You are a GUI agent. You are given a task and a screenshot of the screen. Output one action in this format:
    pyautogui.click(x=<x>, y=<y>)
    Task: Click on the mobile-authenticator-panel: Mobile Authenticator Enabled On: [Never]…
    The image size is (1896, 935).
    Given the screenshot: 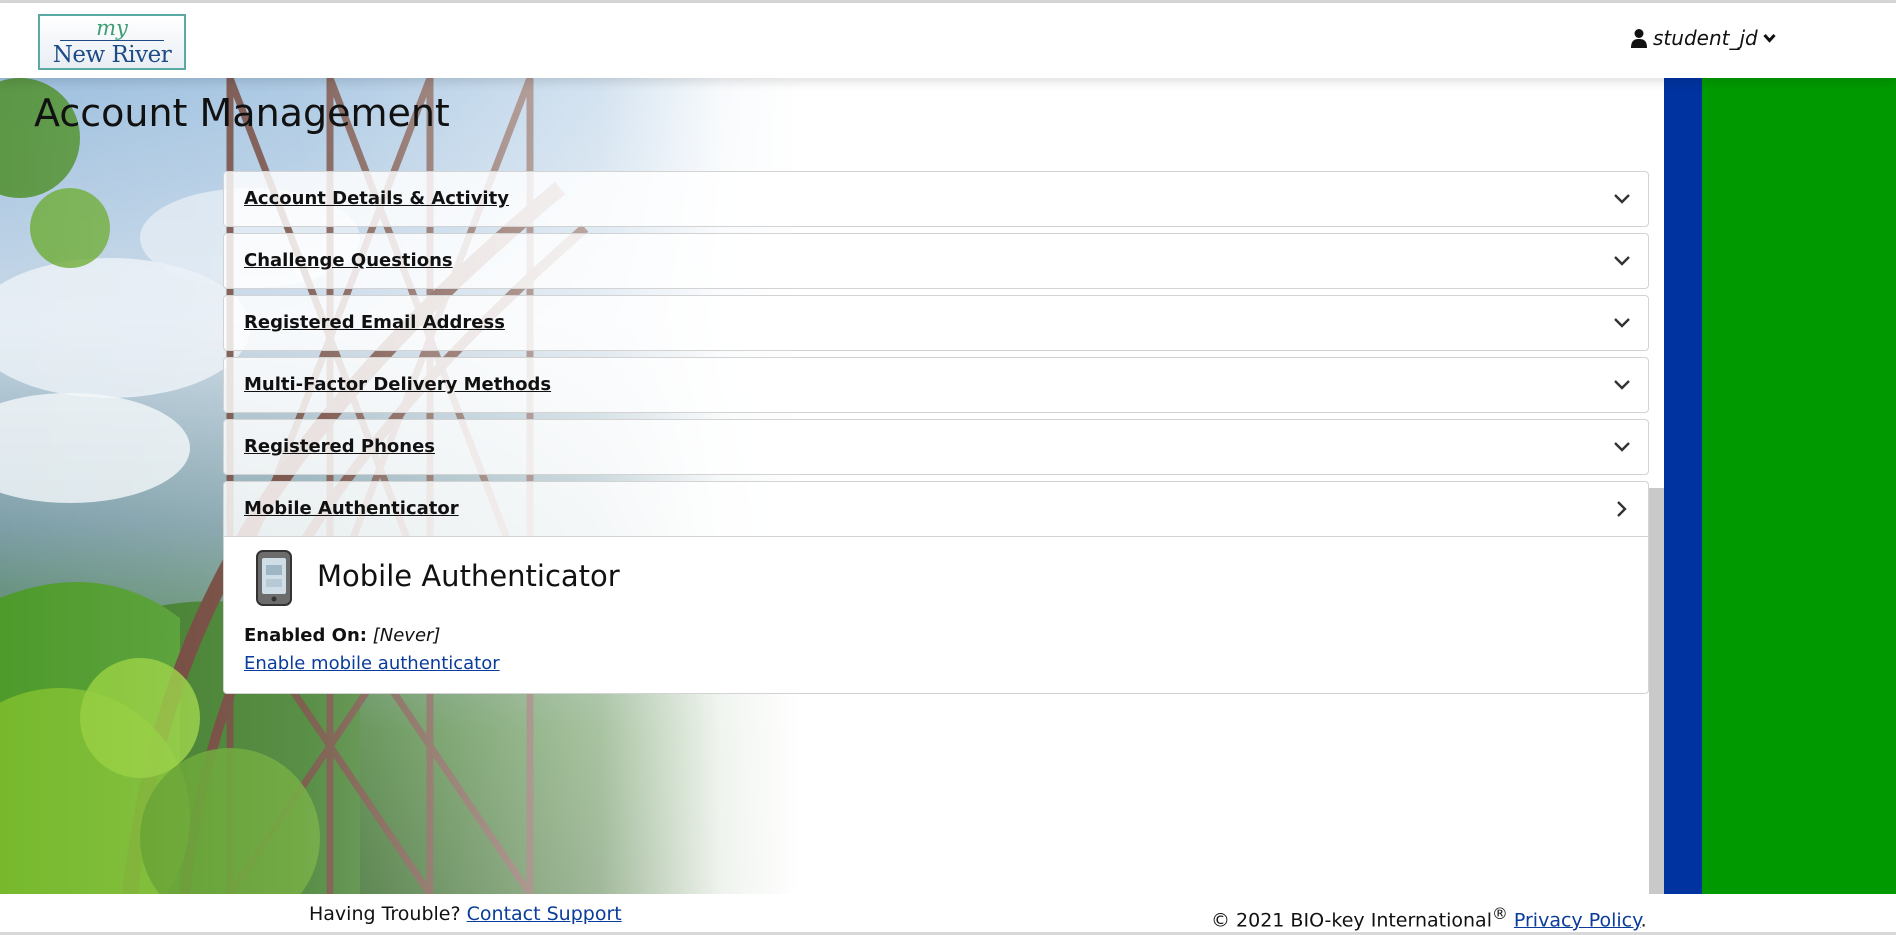 What is the action you would take?
    pyautogui.click(x=936, y=615)
    